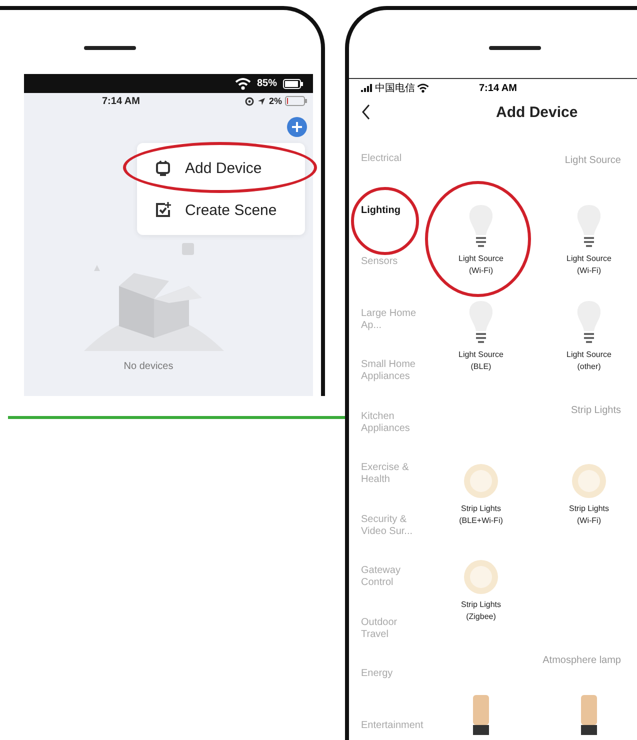 Image resolution: width=637 pixels, height=740 pixels. I want to click on category-item: Outdoor Travel, so click(391, 626).